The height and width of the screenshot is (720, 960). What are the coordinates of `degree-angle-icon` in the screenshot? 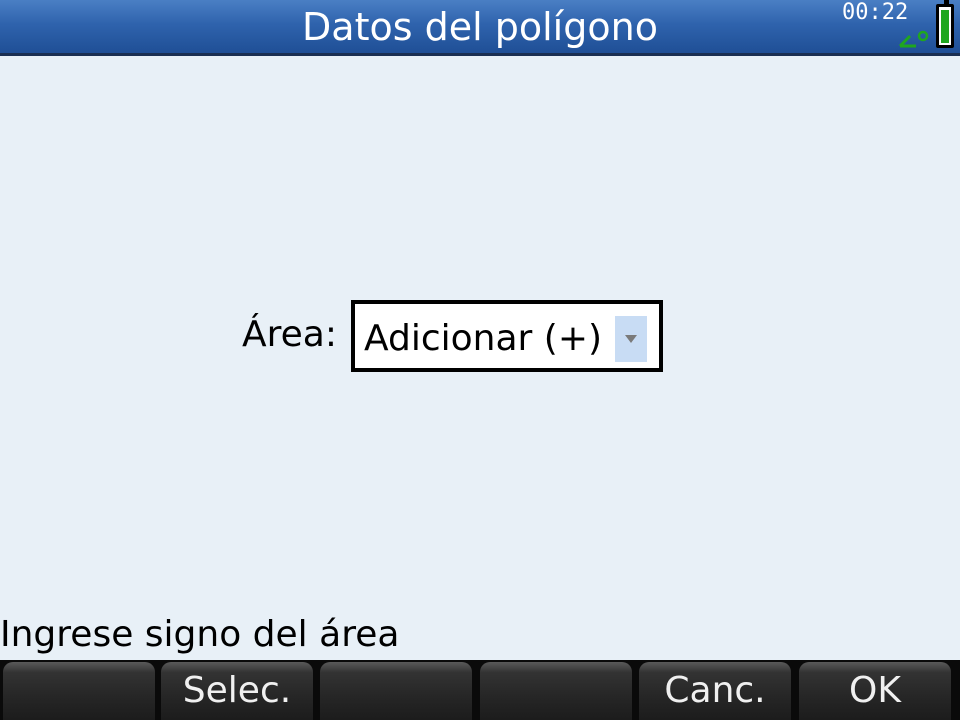 It's located at (913, 39).